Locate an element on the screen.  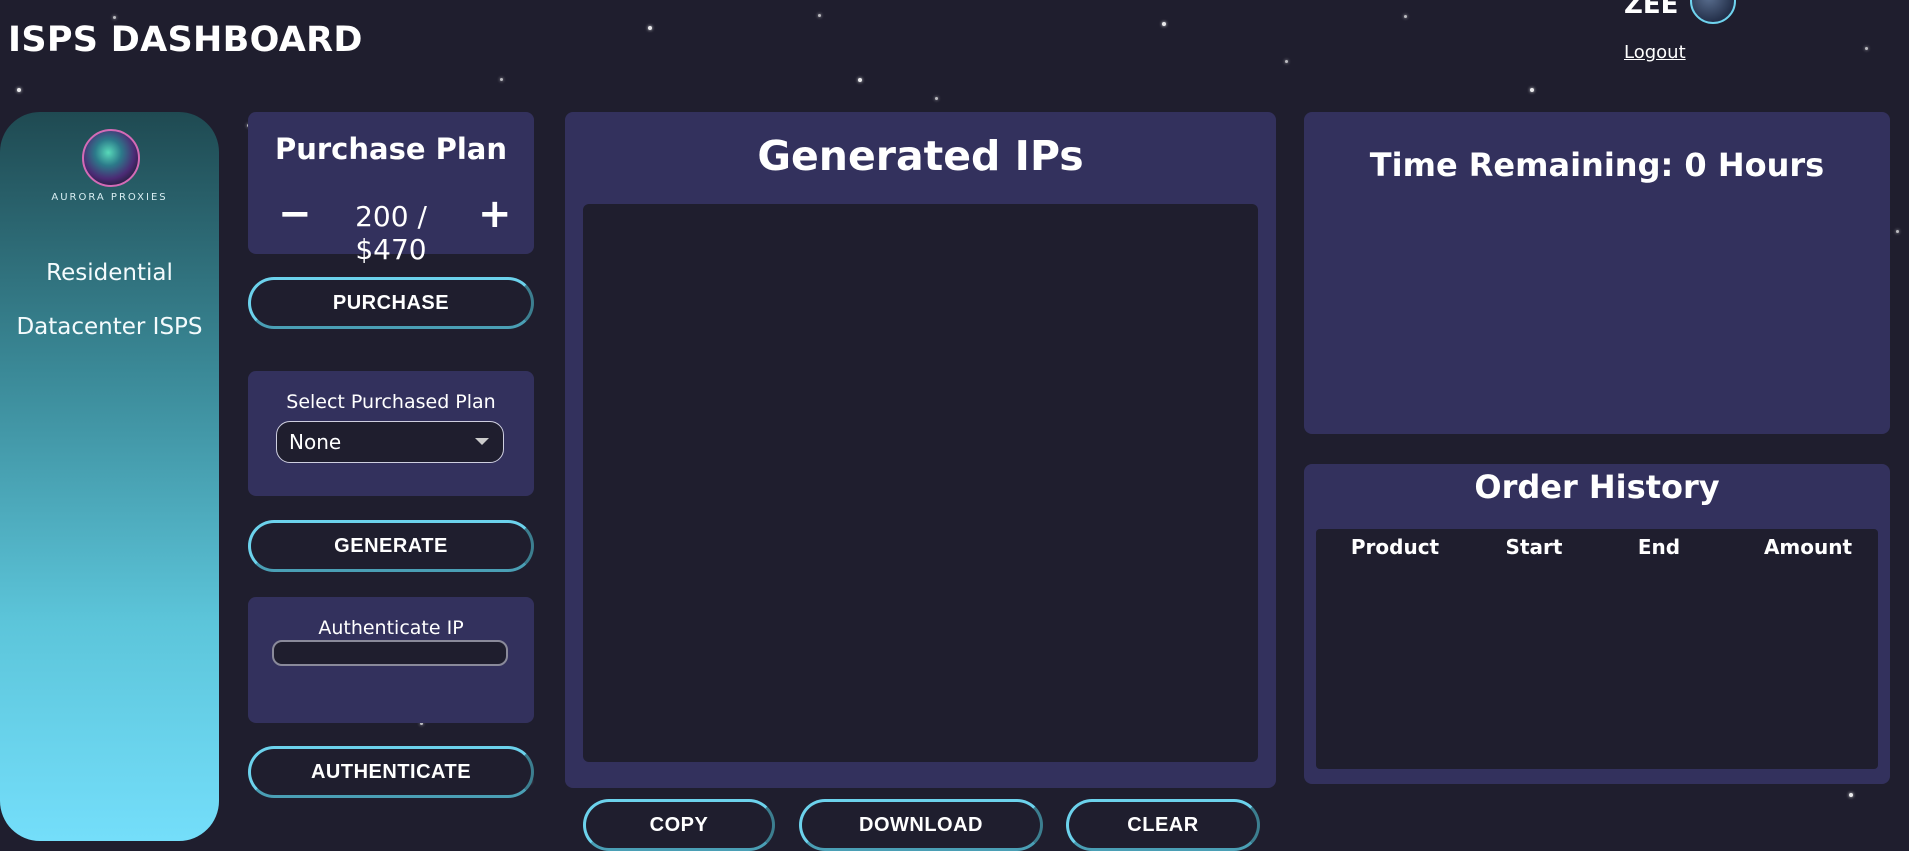
user-name: ZEE is located at coordinates (1651, 10).